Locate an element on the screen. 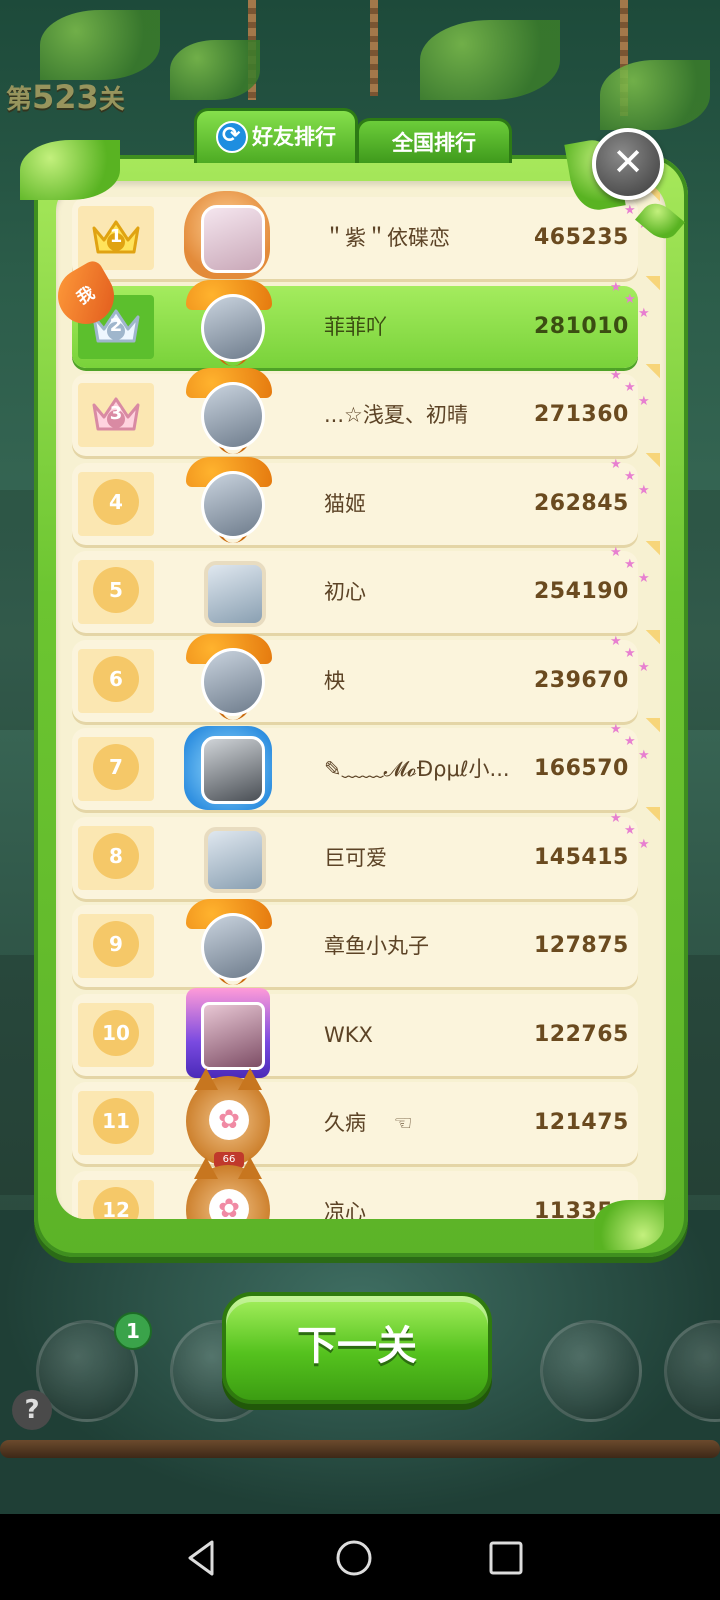  leaderboard-row: 8 巨可爱 145415 ★ ★ ★ is located at coordinates (361, 855).